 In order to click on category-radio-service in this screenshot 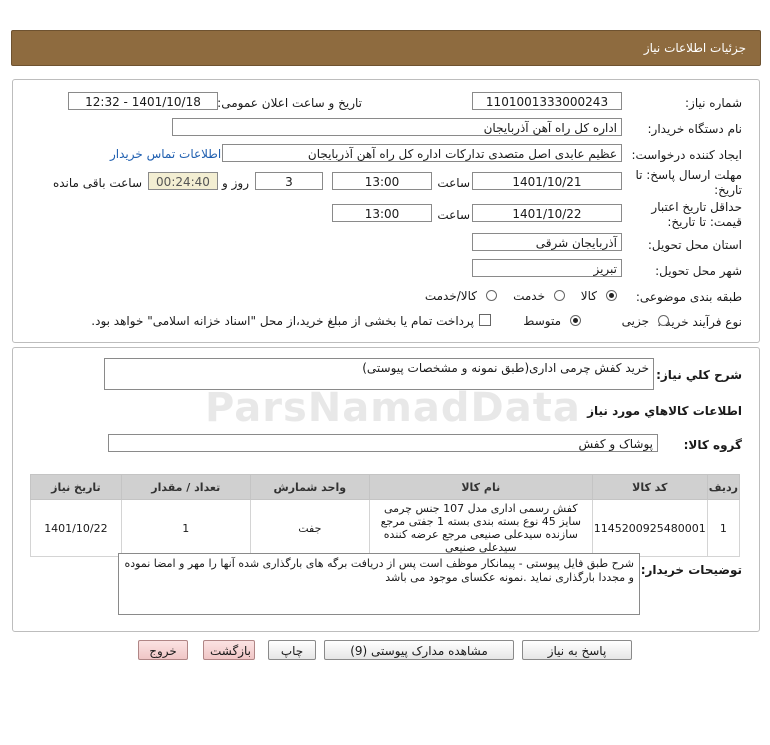, I will do `click(559, 295)`.